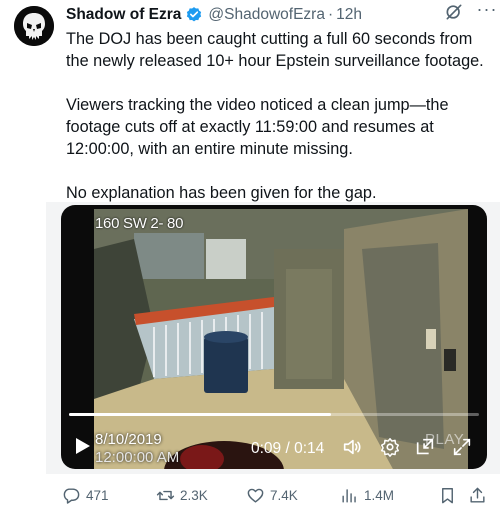  What do you see at coordinates (349, 495) in the screenshot?
I see `views-icon` at bounding box center [349, 495].